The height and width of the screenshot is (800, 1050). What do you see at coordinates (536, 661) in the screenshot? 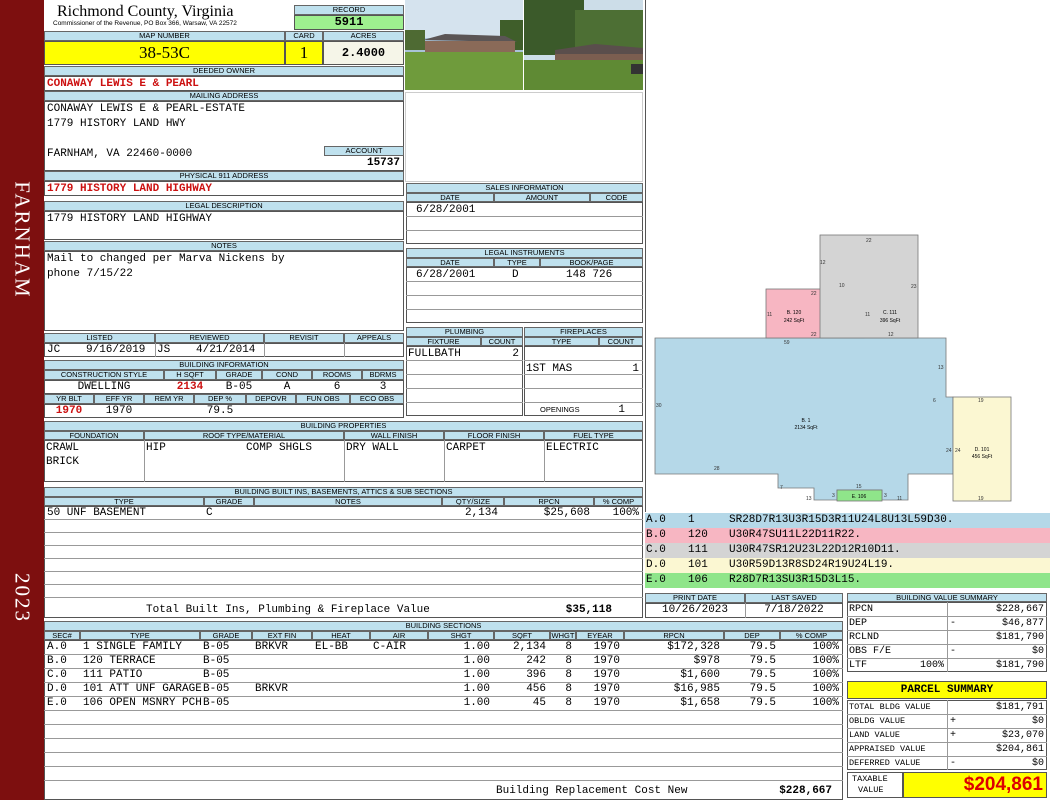
I see `section-sqft: 242` at bounding box center [536, 661].